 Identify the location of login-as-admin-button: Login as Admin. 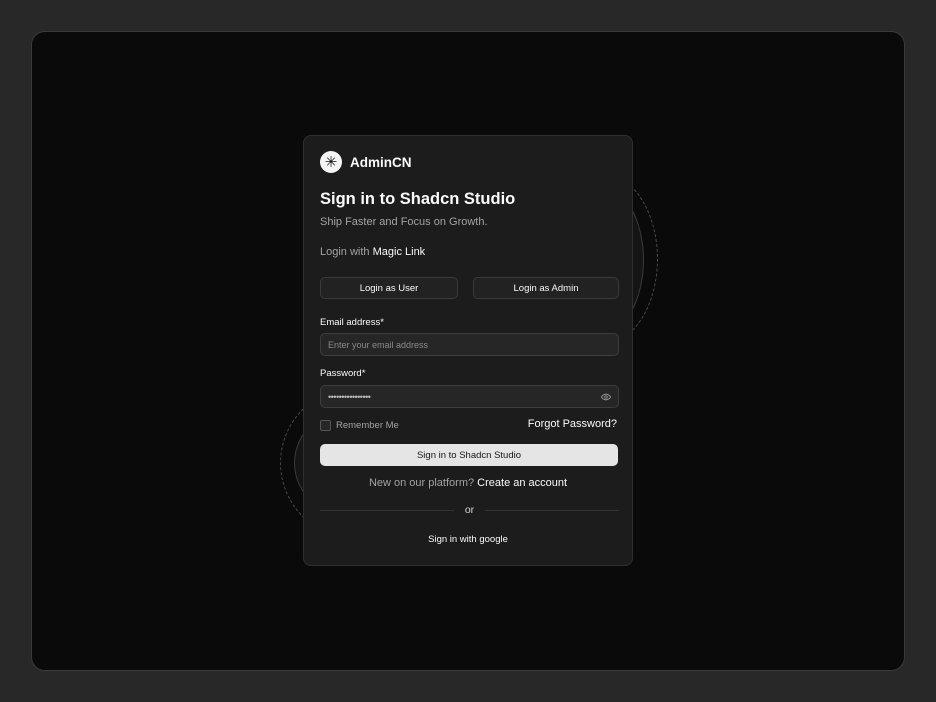
(546, 288).